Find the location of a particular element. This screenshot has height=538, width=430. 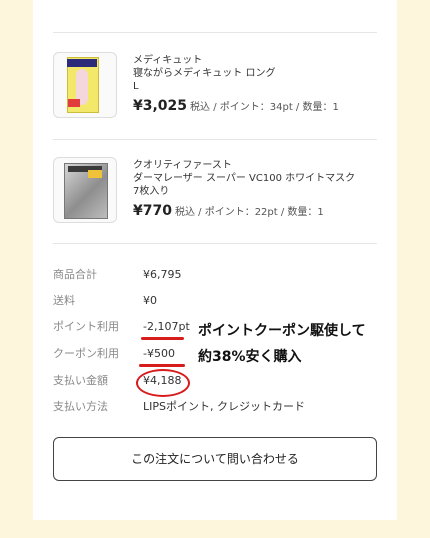

item-price: ¥3,025 is located at coordinates (160, 106).